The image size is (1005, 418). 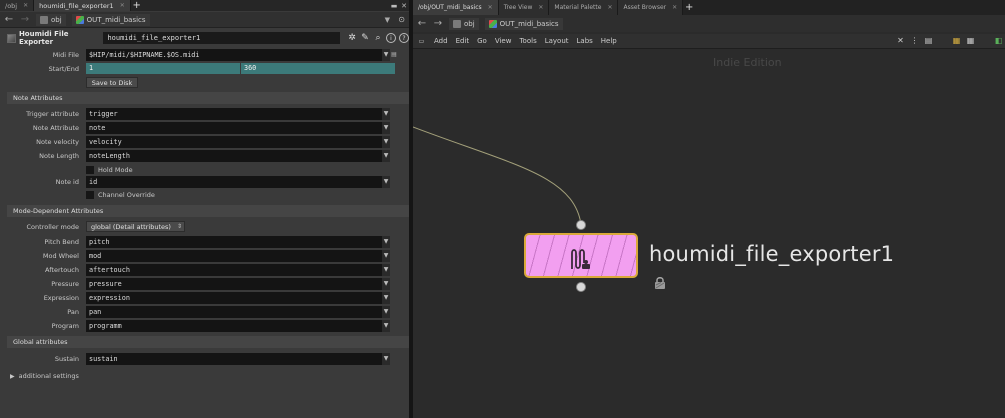 I want to click on tab-obj: /obj ✕, so click(x=17, y=5).